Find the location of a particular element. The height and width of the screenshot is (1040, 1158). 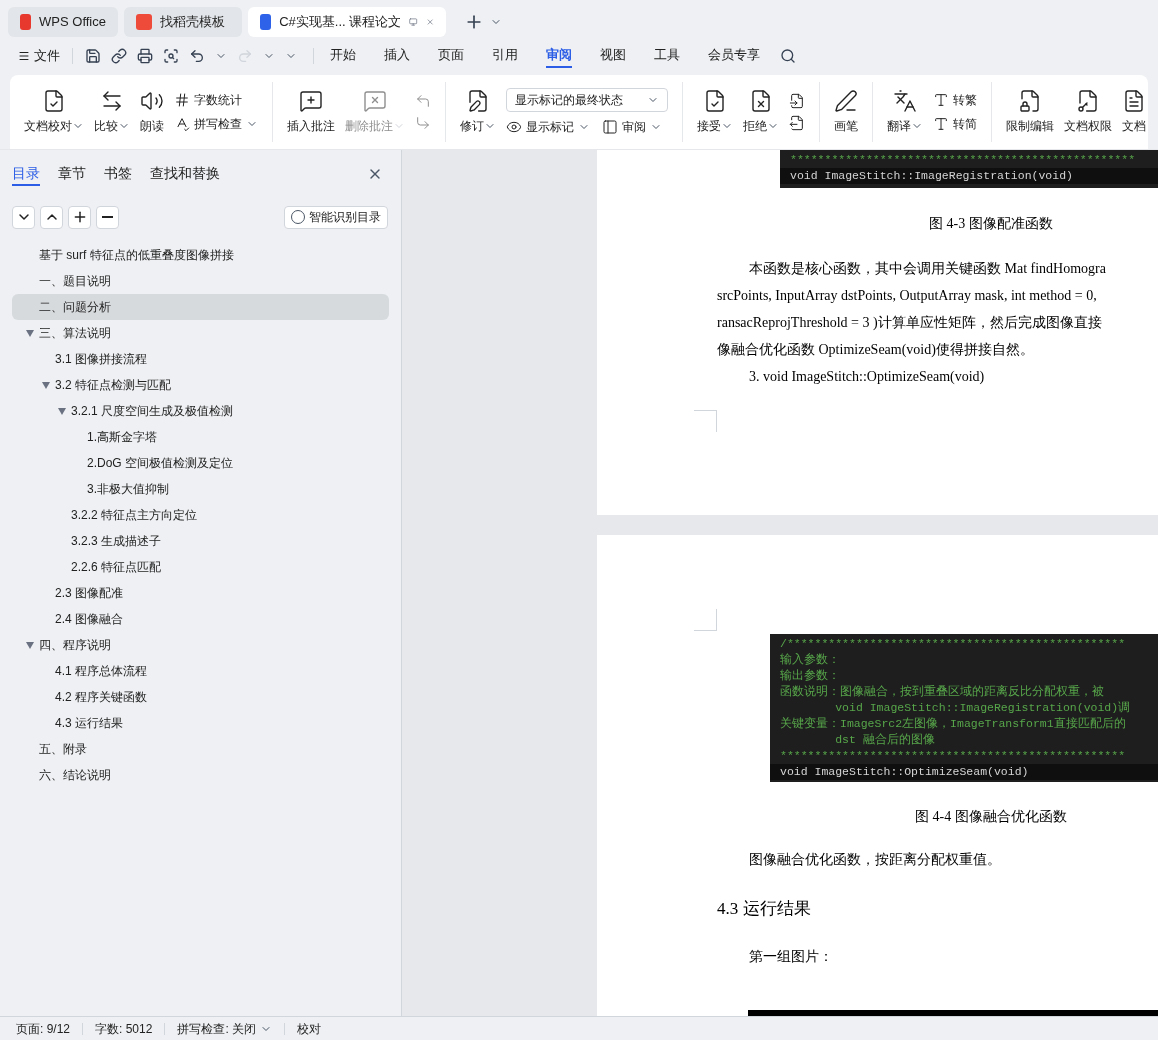

pane-tab: 查找和替换 is located at coordinates (185, 174).